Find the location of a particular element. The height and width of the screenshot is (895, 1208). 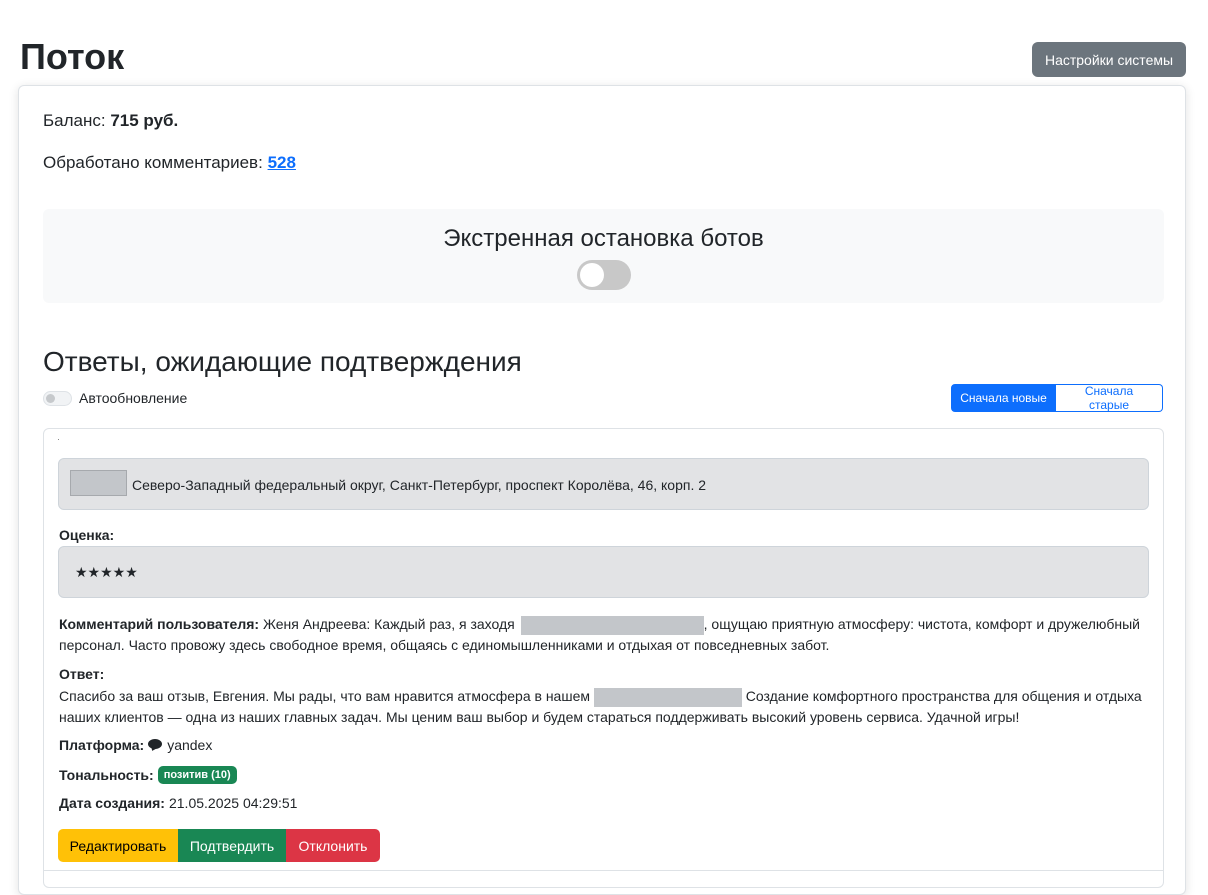

sort-newest-button: Сначала новые is located at coordinates (1003, 398).